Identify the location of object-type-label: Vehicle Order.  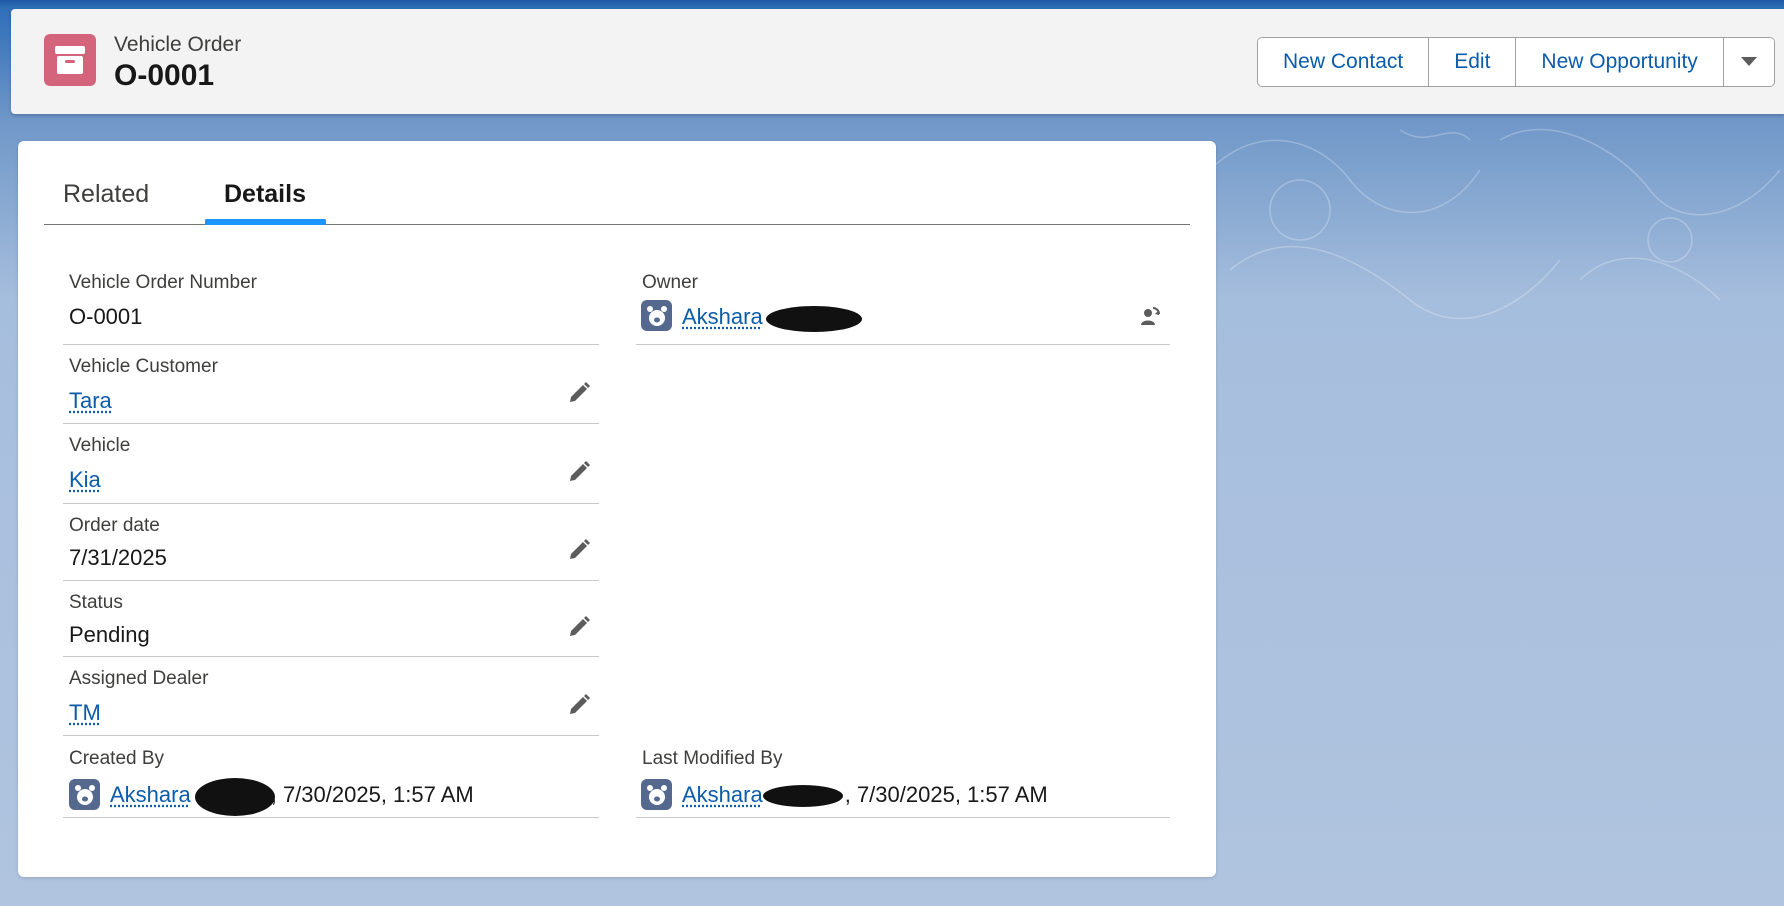
(178, 44).